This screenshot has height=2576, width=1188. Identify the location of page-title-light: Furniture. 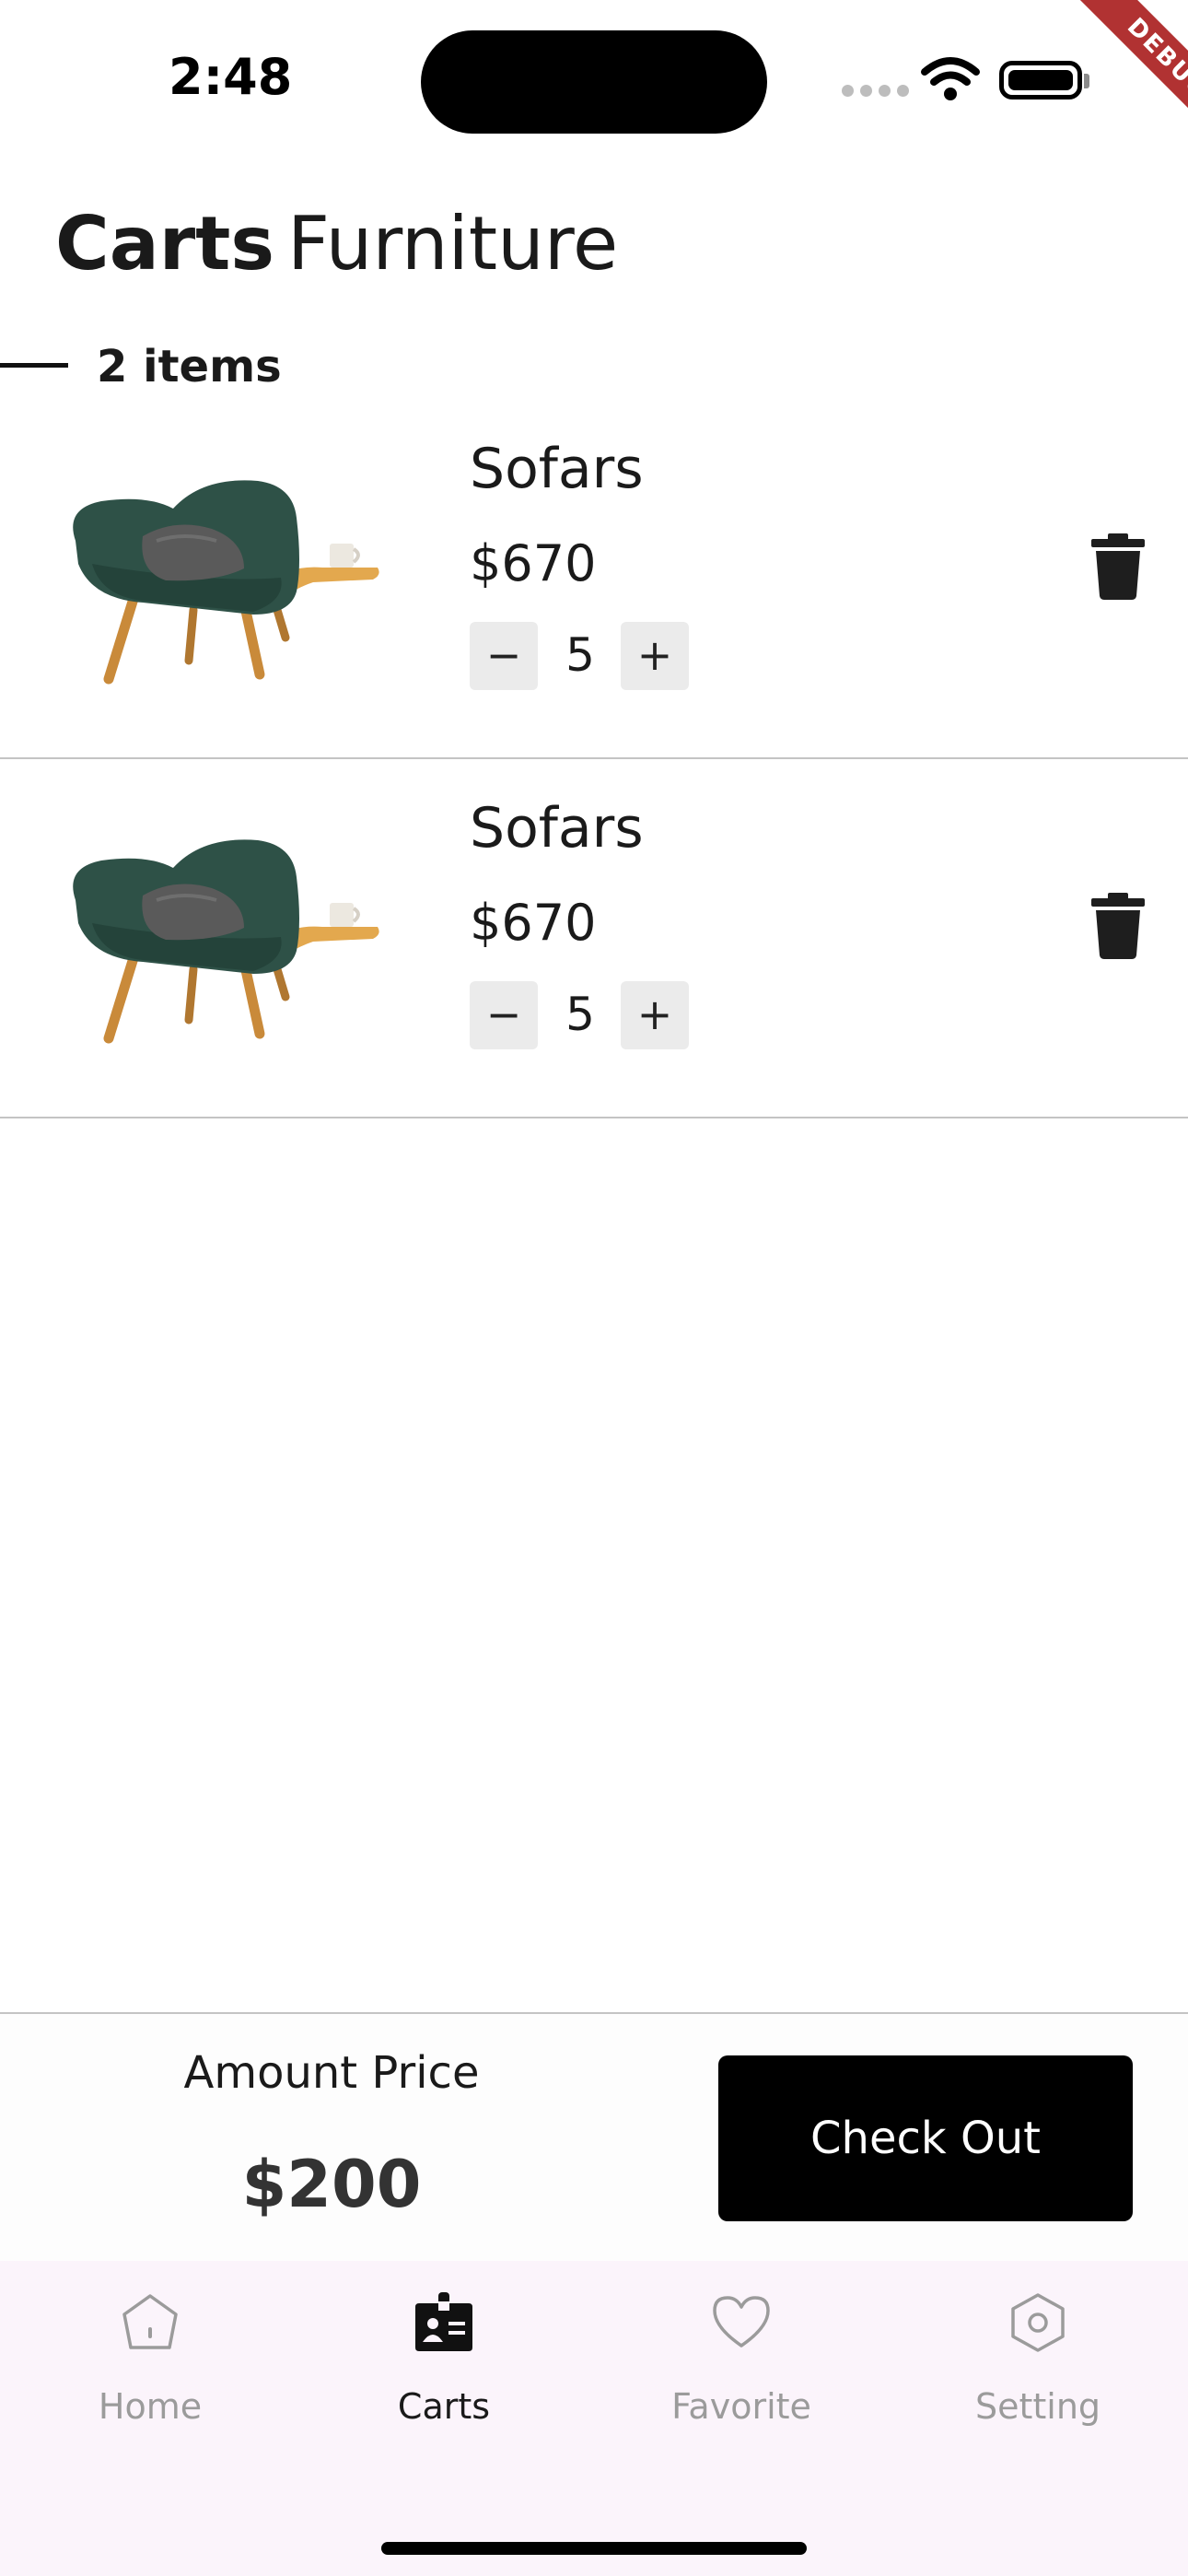
(453, 244).